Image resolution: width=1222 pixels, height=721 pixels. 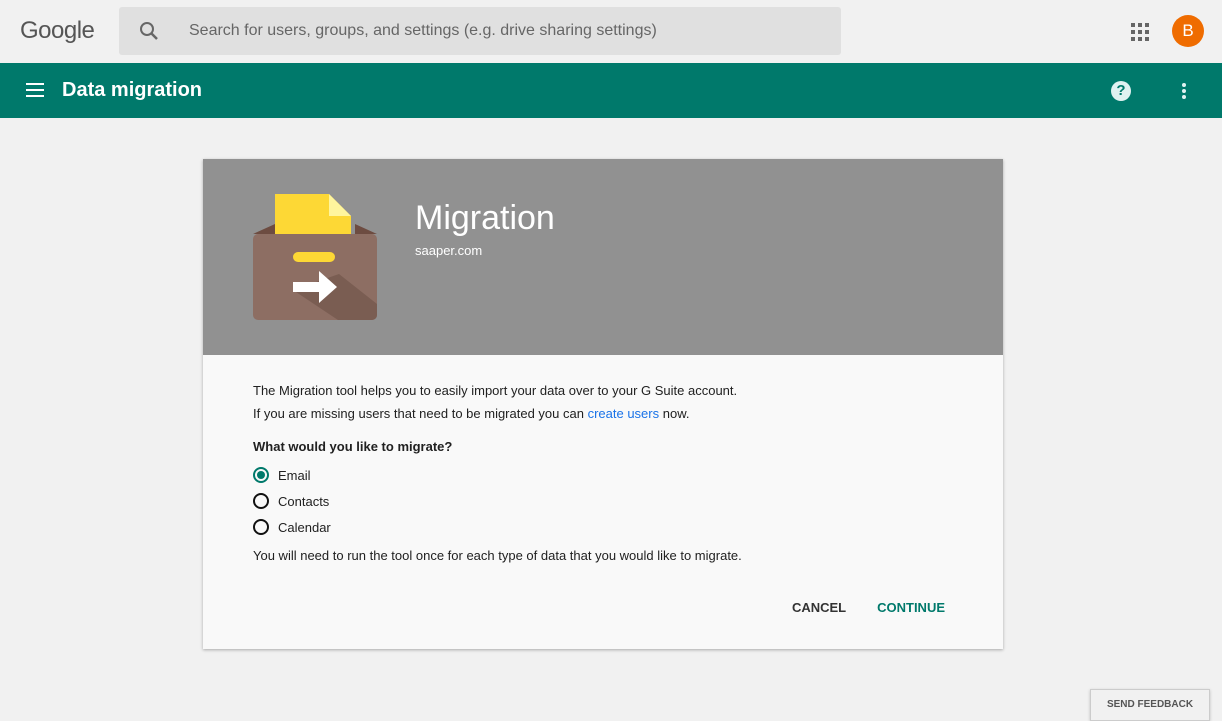 I want to click on cancel-button: CANCEL, so click(x=819, y=607).